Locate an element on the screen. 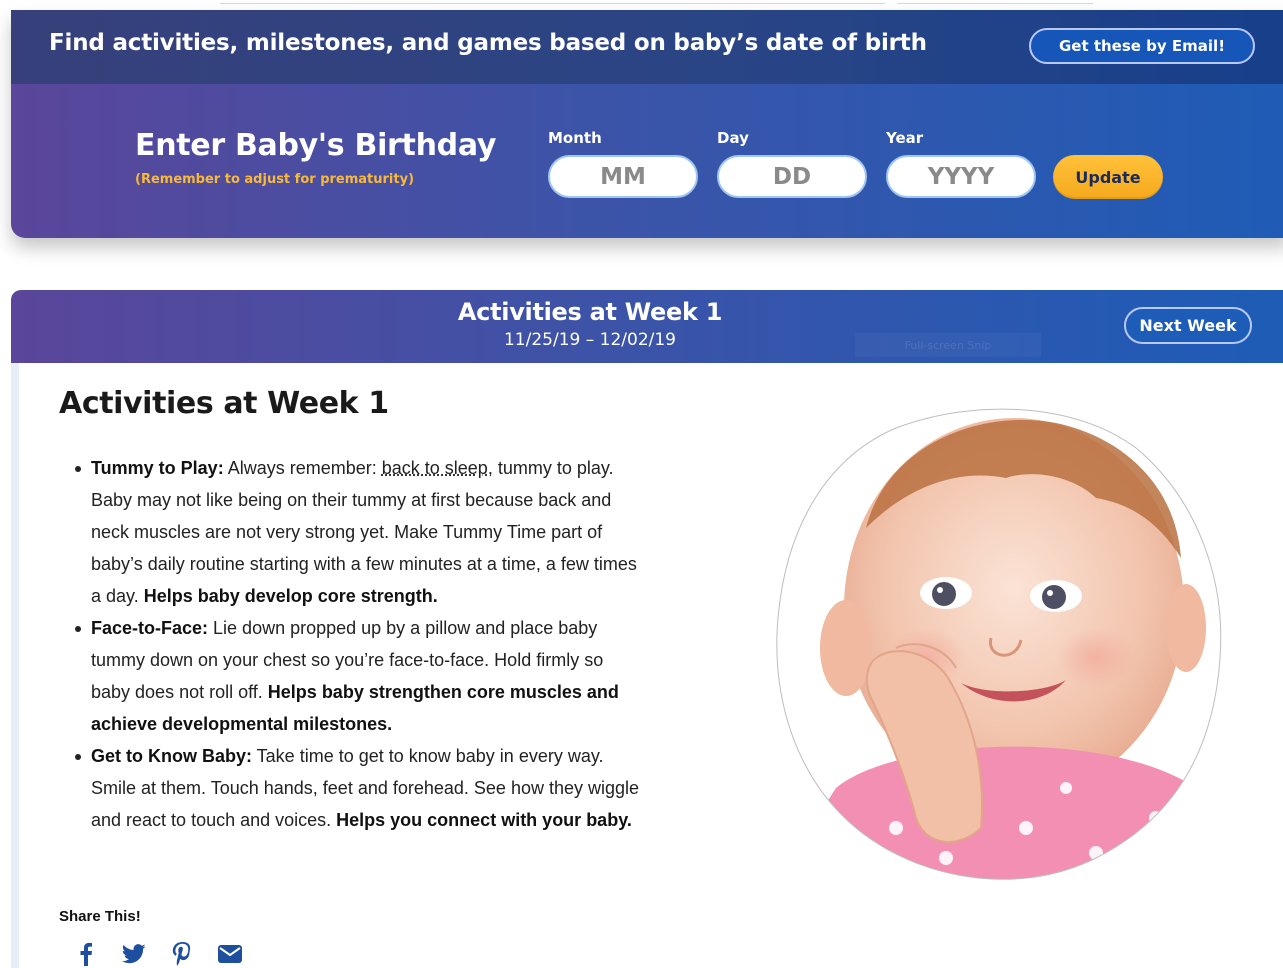  search-bar-remnant is located at coordinates (552, 2).